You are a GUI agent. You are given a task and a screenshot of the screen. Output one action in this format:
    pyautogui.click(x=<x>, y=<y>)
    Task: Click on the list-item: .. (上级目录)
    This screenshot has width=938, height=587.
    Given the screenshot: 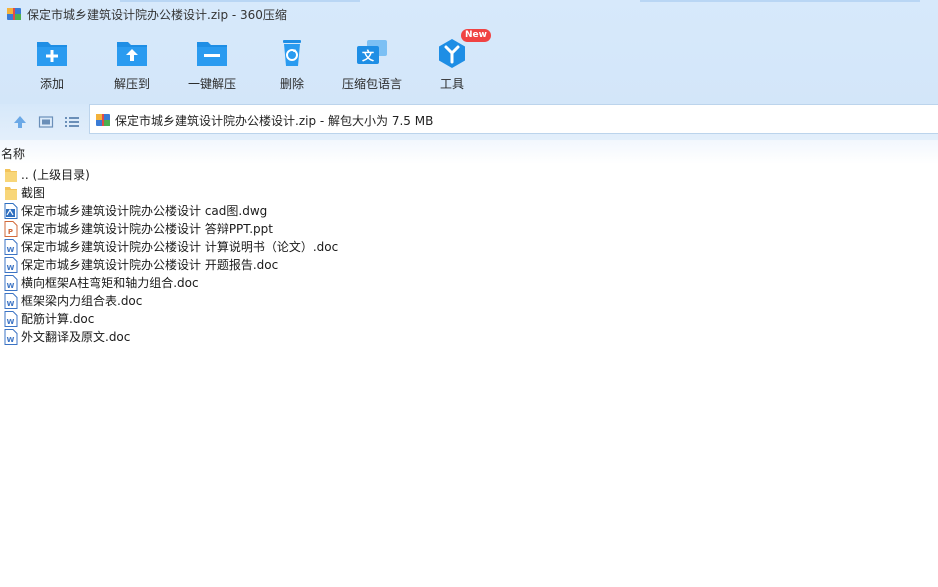 What is the action you would take?
    pyautogui.click(x=469, y=175)
    